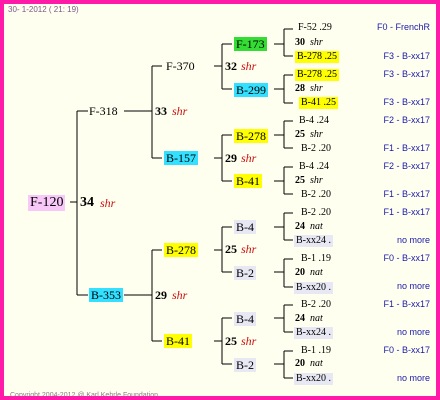 This screenshot has width=440, height=400. Describe the element at coordinates (161, 295) in the screenshot. I see `gen1-num: 29` at that location.